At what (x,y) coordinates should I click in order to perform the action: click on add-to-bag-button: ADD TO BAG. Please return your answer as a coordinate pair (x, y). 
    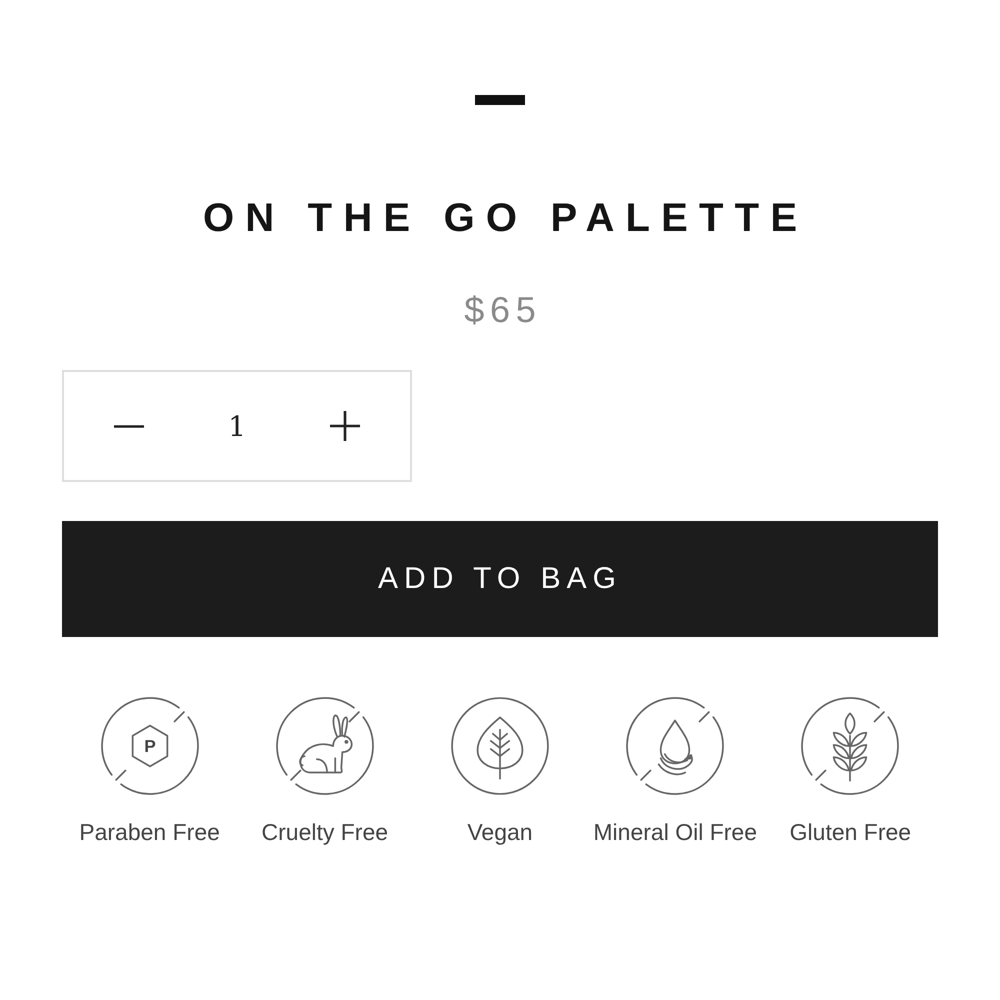
    Looking at the image, I should click on (500, 579).